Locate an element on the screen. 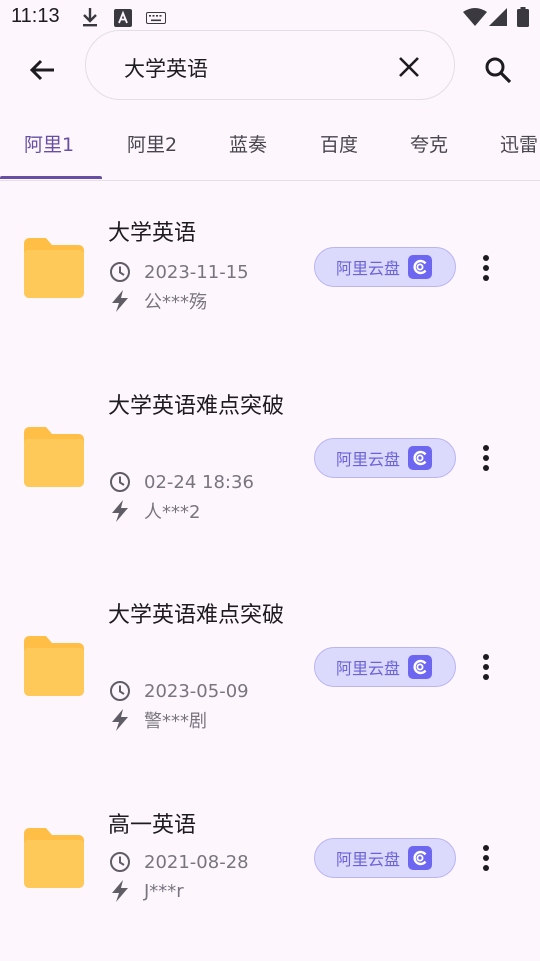 The image size is (540, 961). search-query-text: 大学英语 is located at coordinates (166, 69).